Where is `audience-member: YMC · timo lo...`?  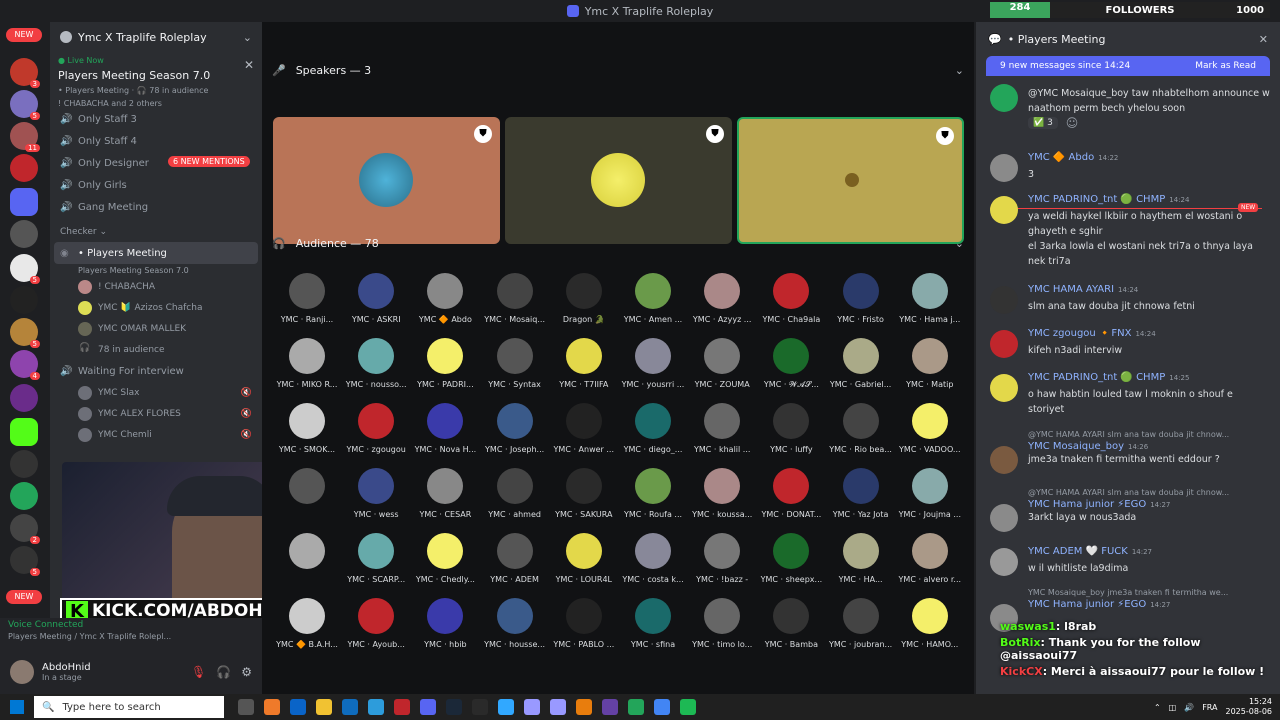 audience-member: YMC · timo lo... is located at coordinates (722, 623).